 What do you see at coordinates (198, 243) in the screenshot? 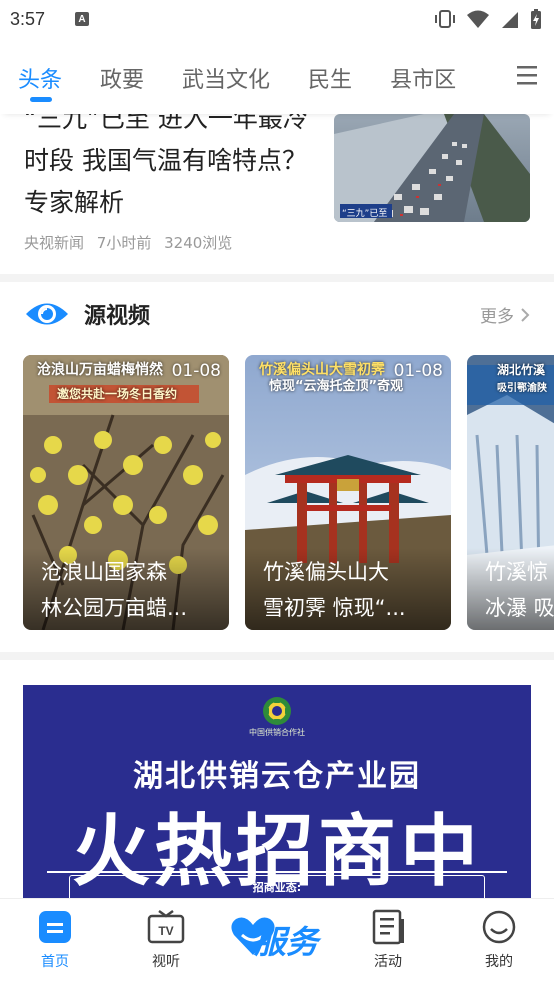
I see `article-views: 3240浏览` at bounding box center [198, 243].